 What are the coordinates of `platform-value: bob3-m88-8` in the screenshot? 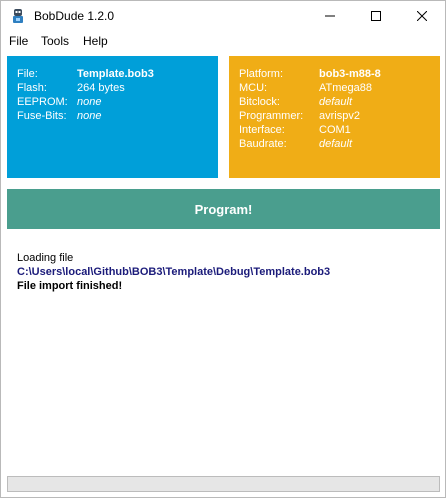 It's located at (350, 74).